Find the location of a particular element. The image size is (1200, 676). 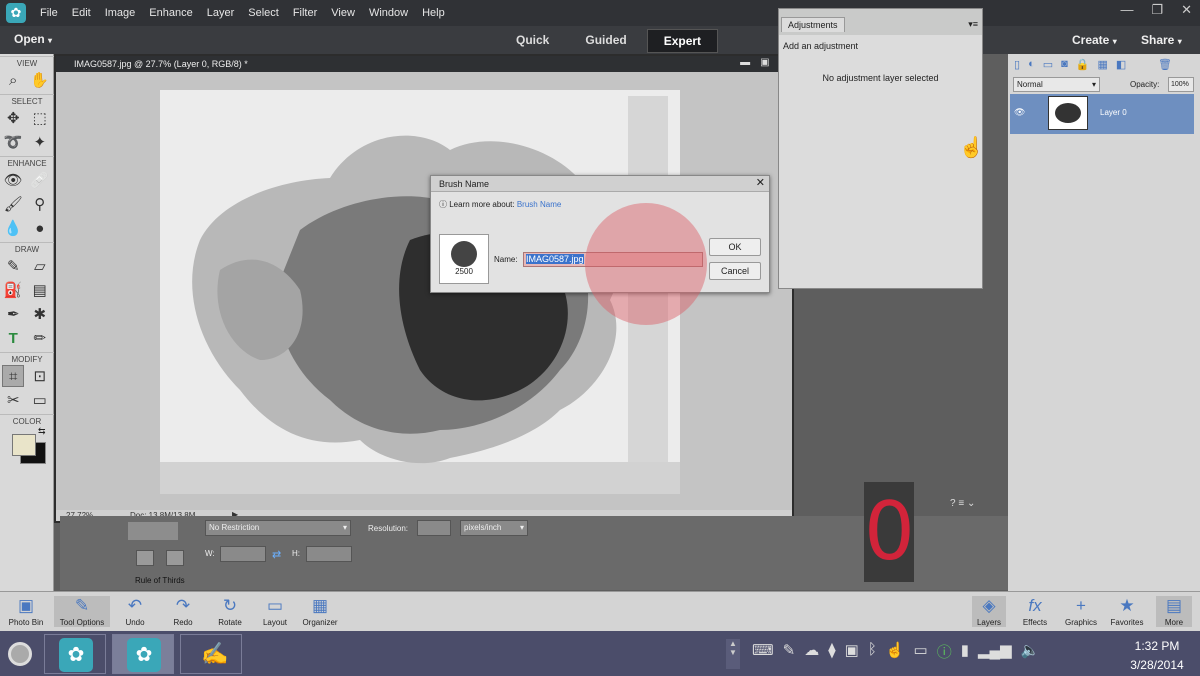

tab-guided: Guided is located at coordinates (605, 41).